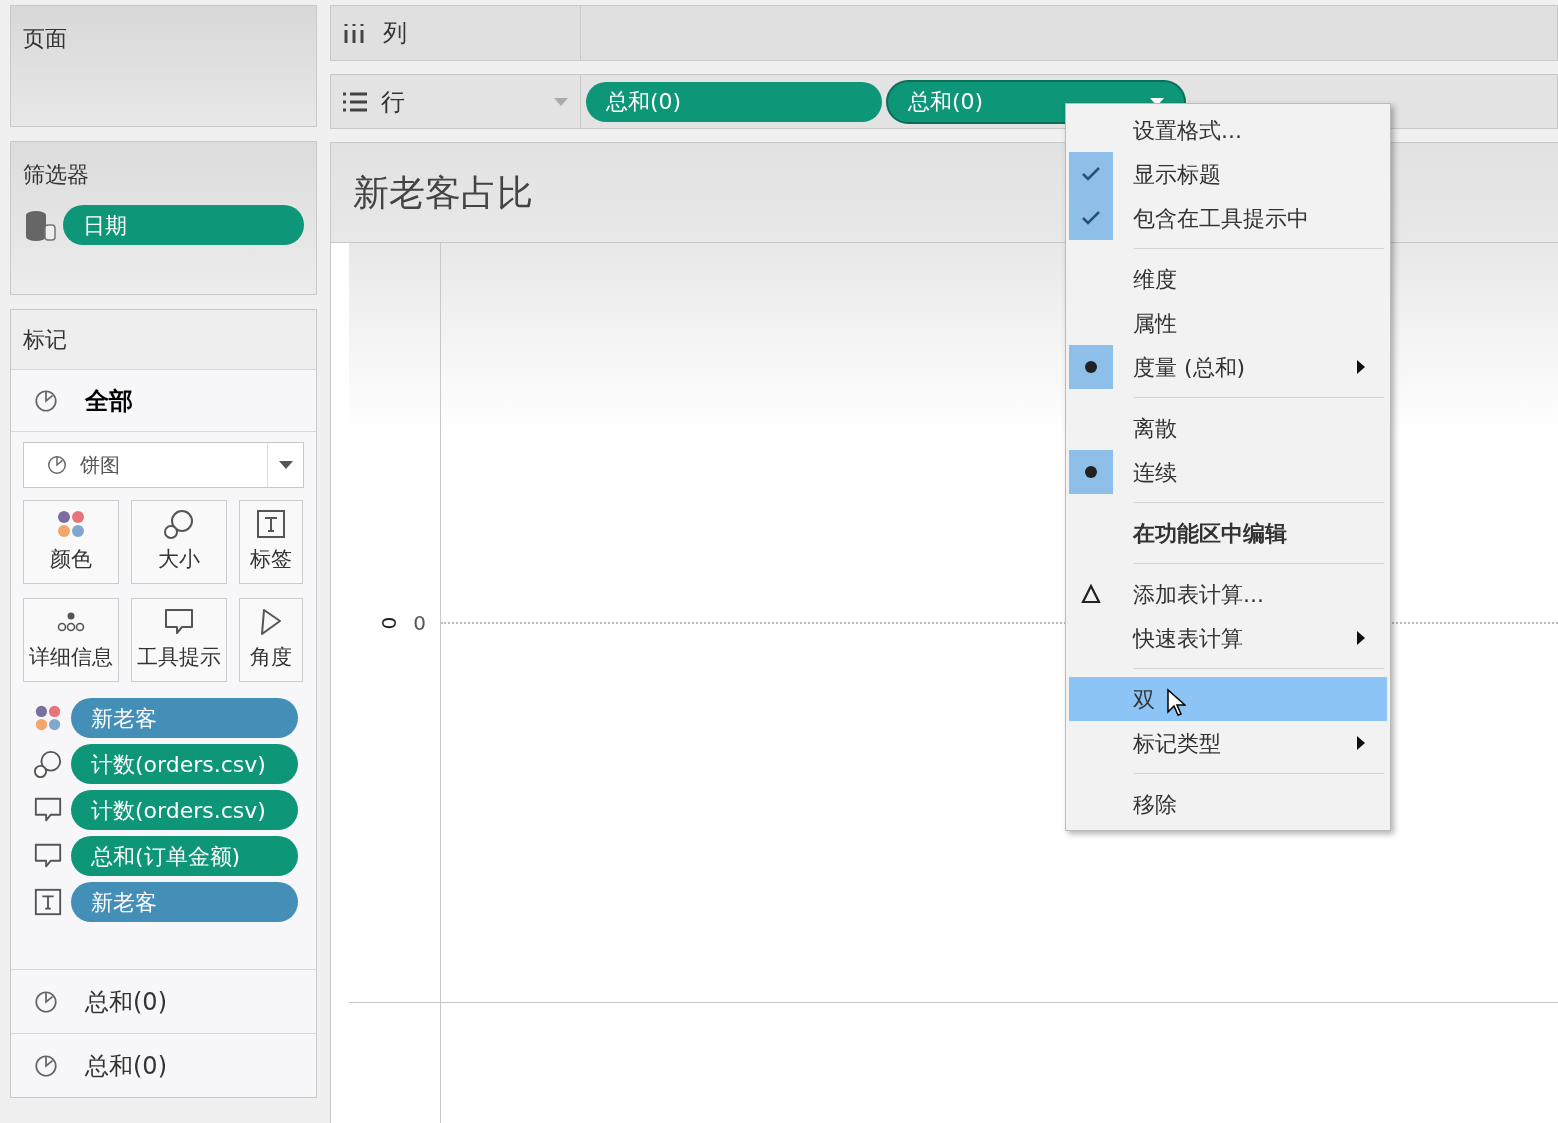  Describe the element at coordinates (48, 718) in the screenshot. I see `color-dots-icon` at that location.